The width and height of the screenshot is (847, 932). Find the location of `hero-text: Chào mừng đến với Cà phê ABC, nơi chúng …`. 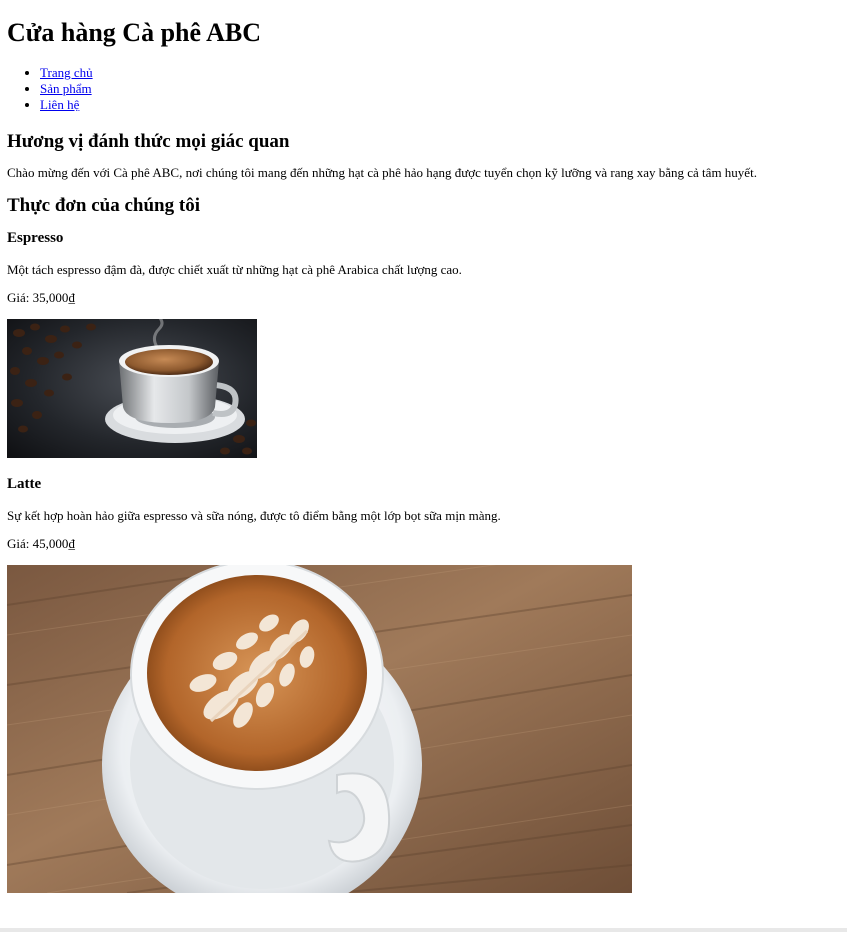

hero-text: Chào mừng đến với Cà phê ABC, nơi chúng … is located at coordinates (382, 172).